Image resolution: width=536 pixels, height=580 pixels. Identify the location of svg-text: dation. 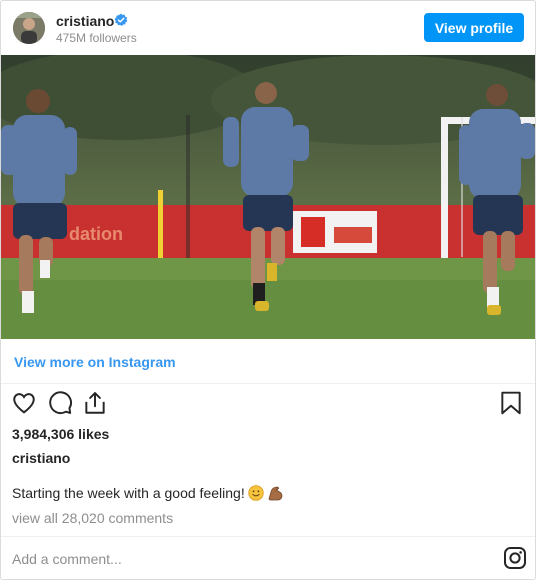
(96, 234).